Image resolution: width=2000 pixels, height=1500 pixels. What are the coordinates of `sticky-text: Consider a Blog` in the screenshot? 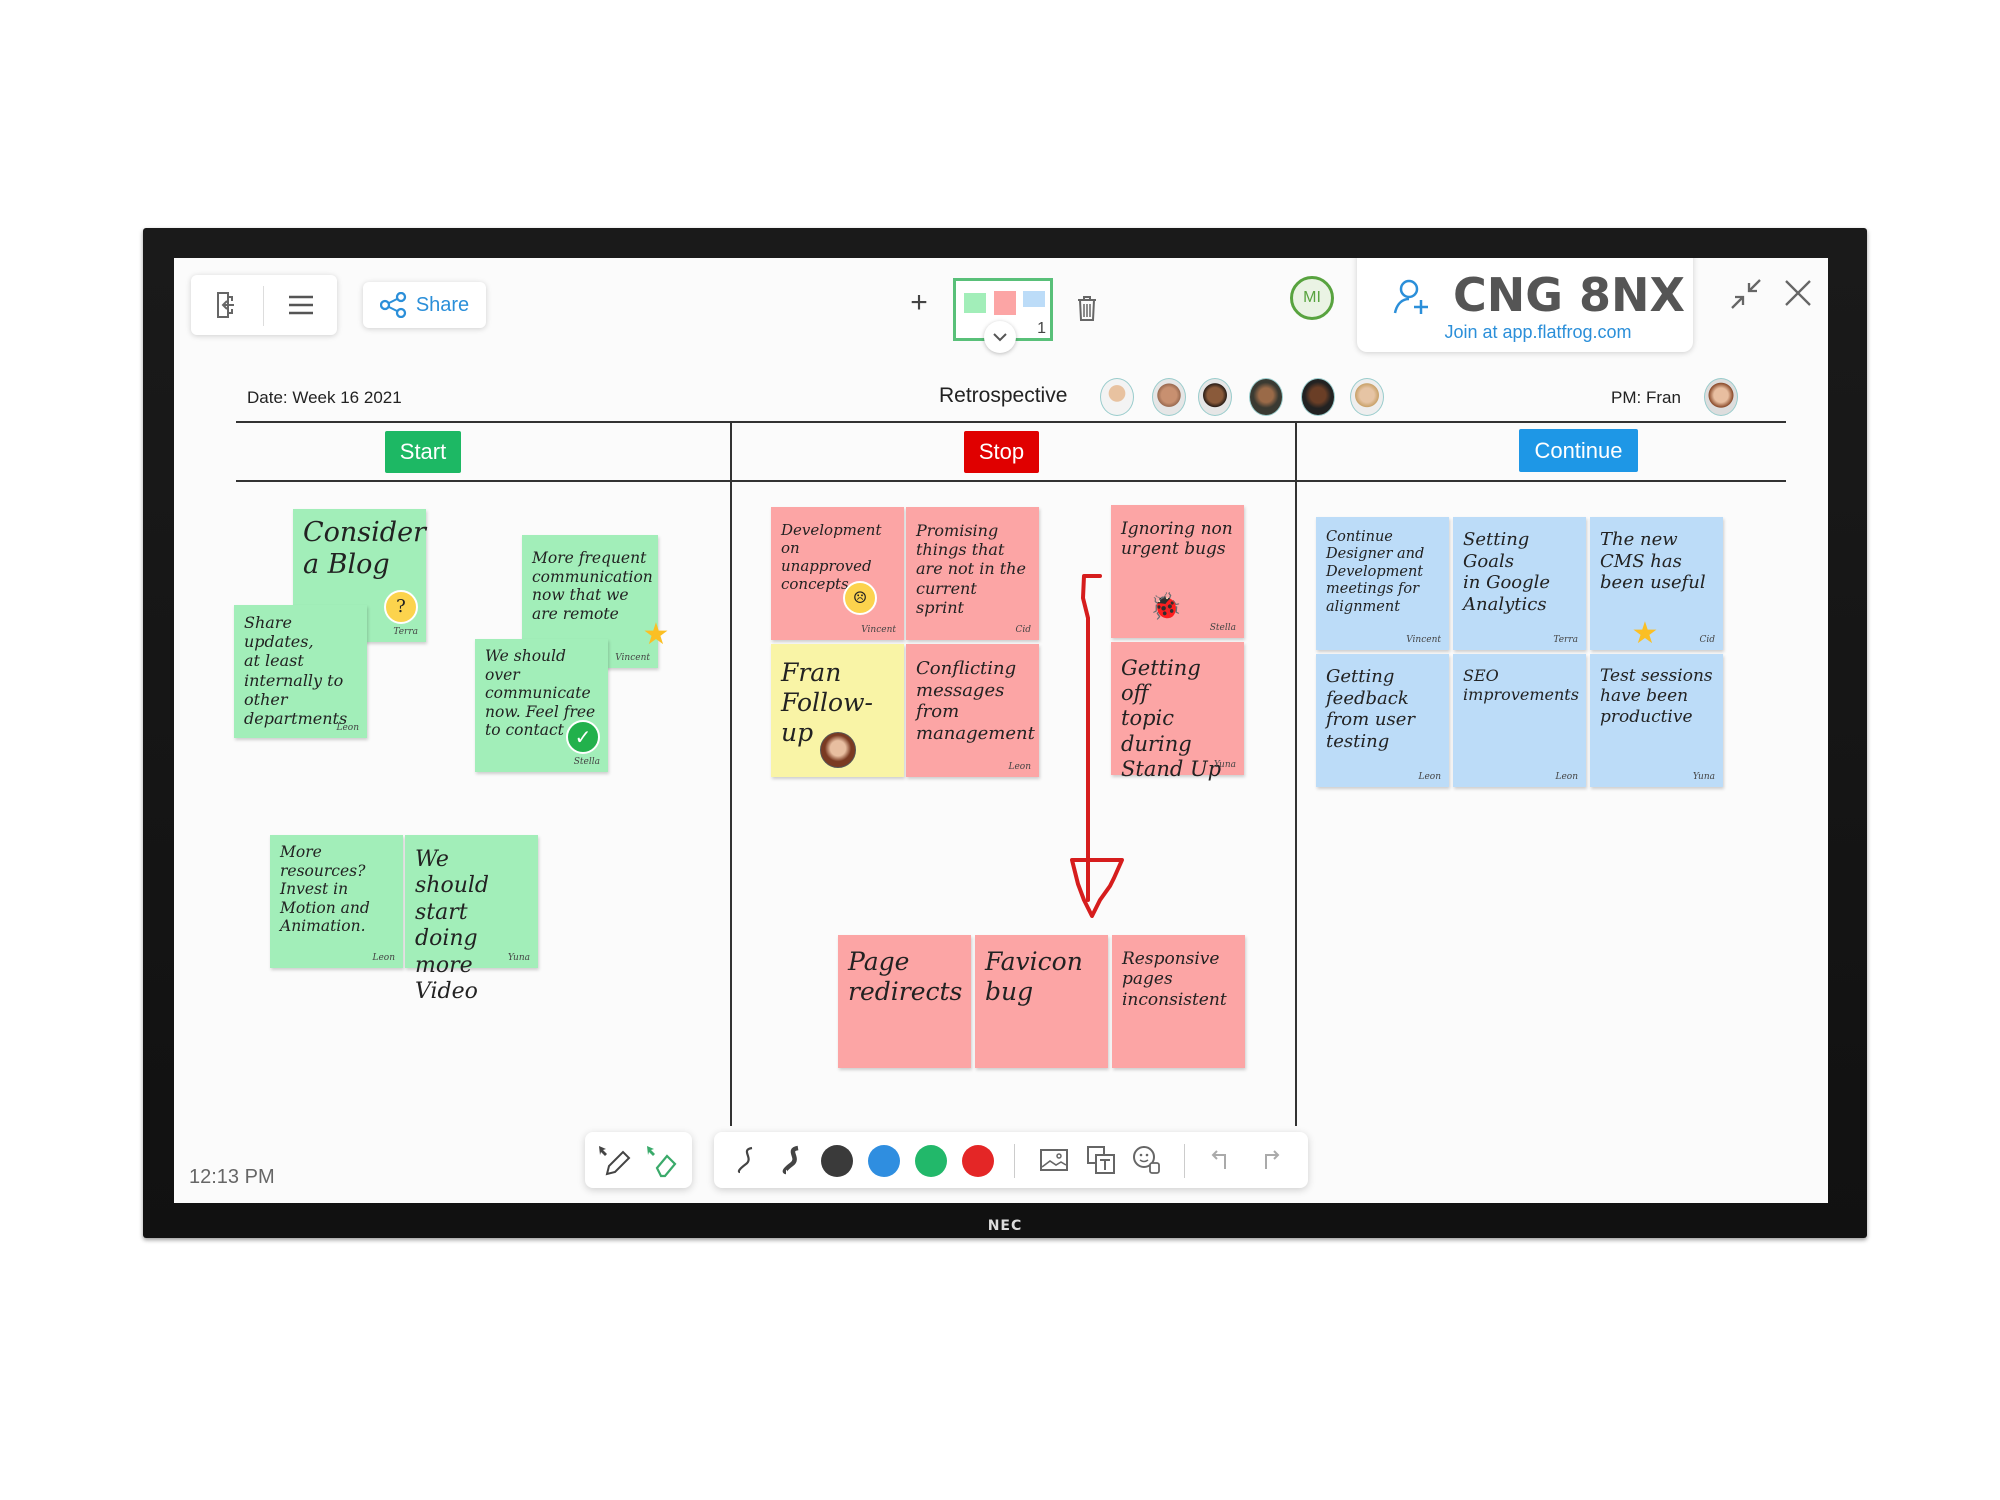 It's located at (364, 549).